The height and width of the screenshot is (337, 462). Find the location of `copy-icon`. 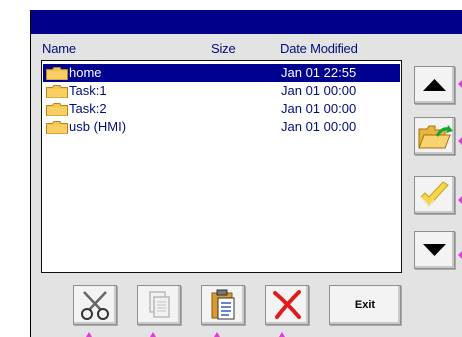

copy-icon is located at coordinates (159, 304).